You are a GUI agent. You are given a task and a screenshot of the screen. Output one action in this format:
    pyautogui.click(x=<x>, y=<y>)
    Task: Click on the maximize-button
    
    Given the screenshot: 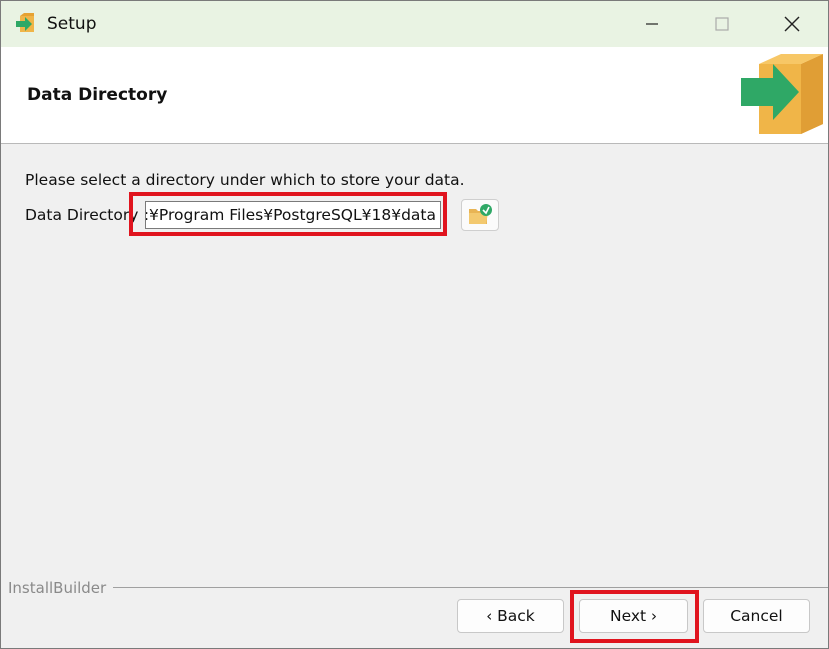 What is the action you would take?
    pyautogui.click(x=722, y=24)
    